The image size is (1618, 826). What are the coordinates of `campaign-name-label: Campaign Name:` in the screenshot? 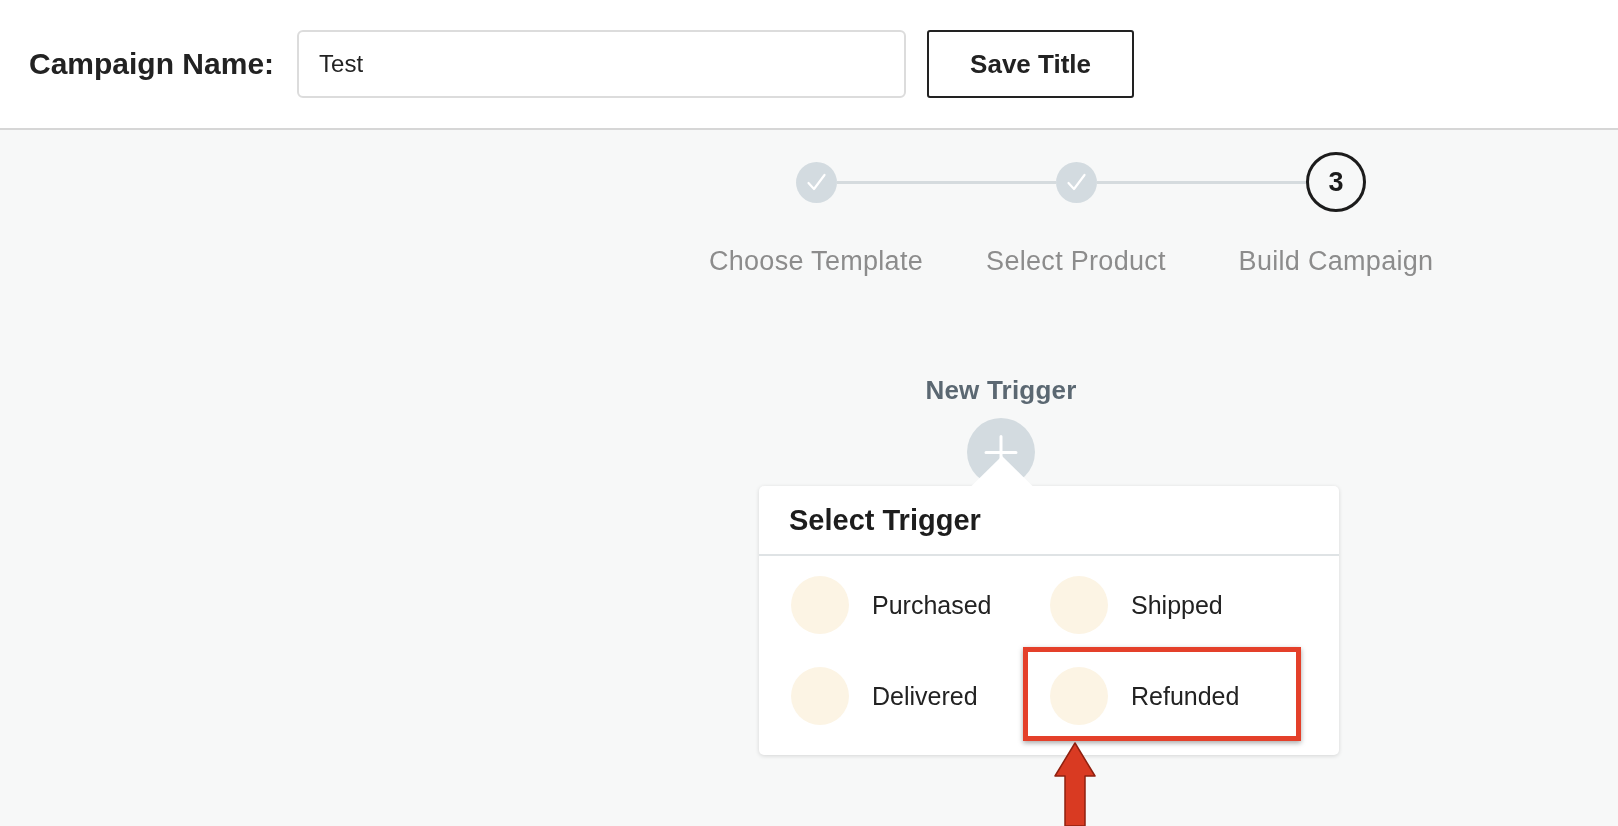 It's located at (152, 64).